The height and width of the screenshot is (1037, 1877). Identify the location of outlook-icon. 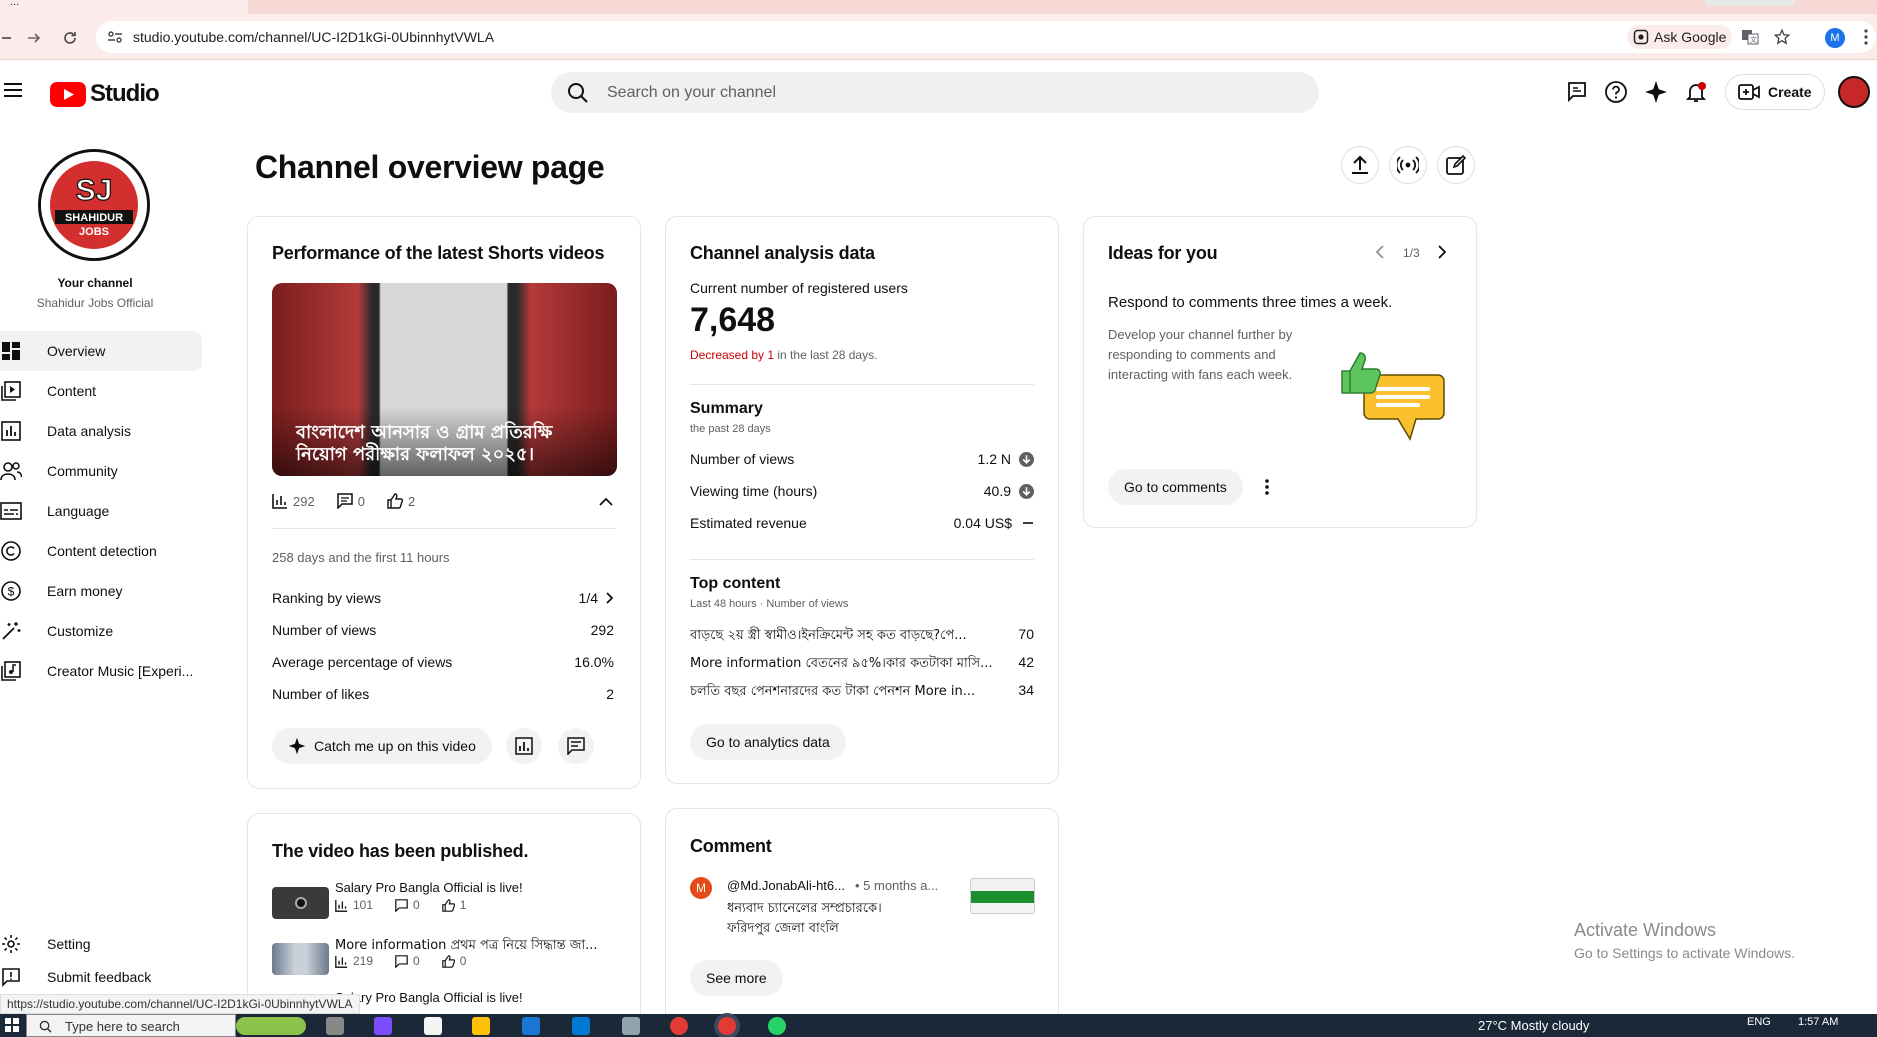
(581, 1026).